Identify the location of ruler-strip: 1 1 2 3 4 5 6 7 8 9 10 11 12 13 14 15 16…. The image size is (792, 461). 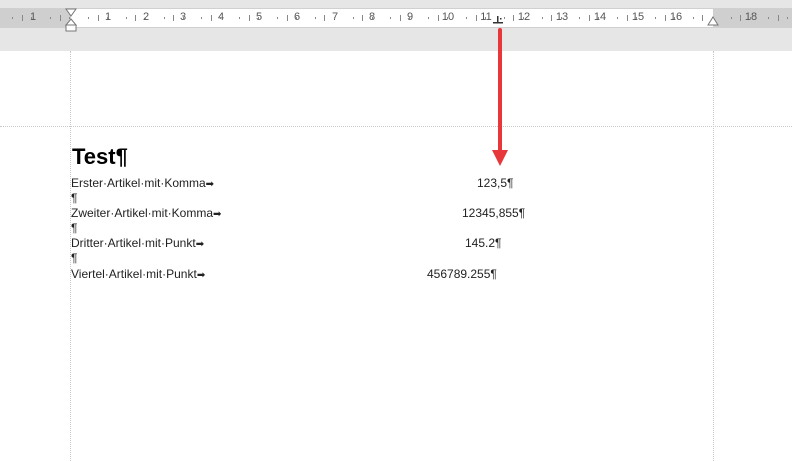
(396, 18).